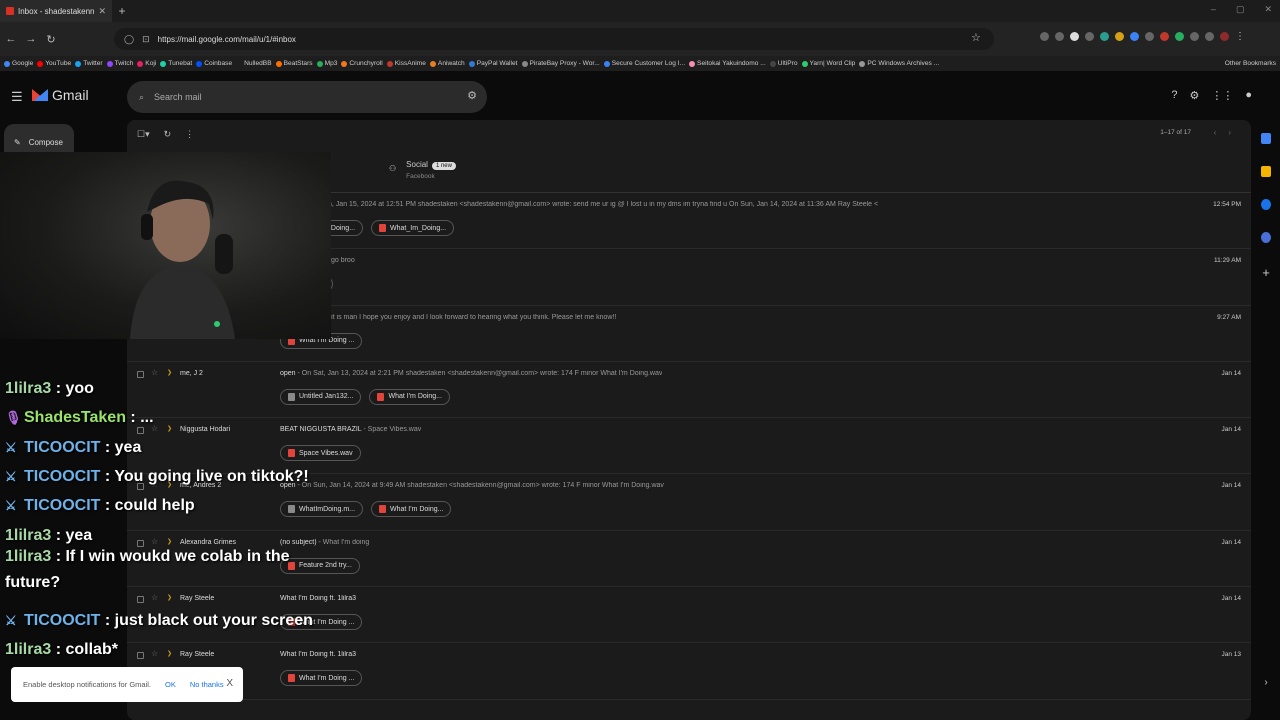  What do you see at coordinates (1250, 63) in the screenshot?
I see `other-bookmarks-button: Other Bookmarks` at bounding box center [1250, 63].